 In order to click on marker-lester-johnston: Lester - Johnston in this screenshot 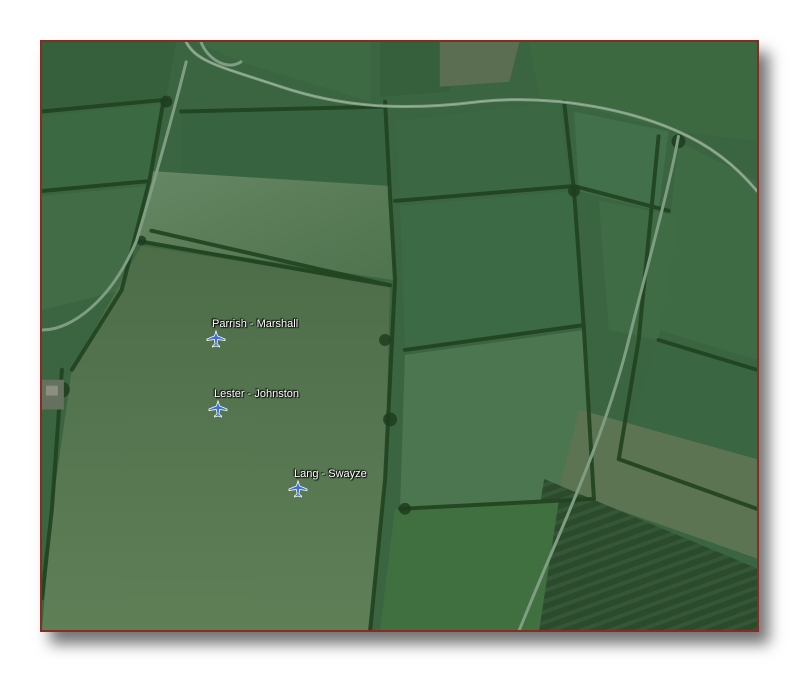, I will do `click(253, 403)`.